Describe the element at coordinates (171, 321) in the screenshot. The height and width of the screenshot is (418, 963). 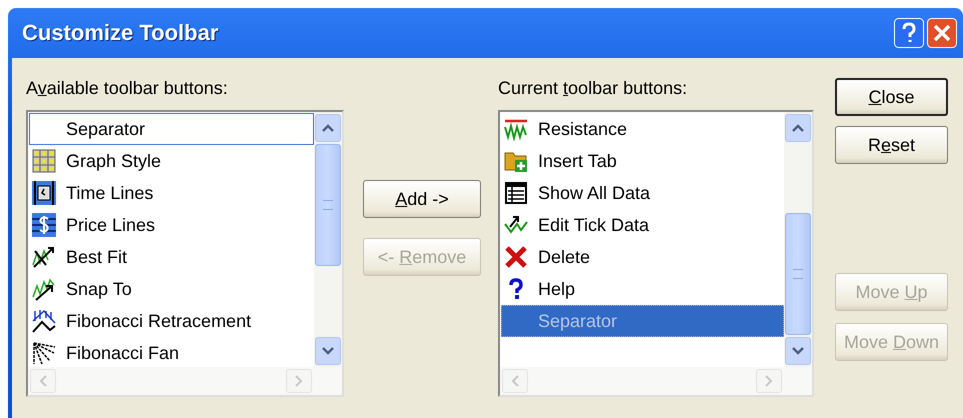
I see `list-item: Fibonacci Retracement` at that location.